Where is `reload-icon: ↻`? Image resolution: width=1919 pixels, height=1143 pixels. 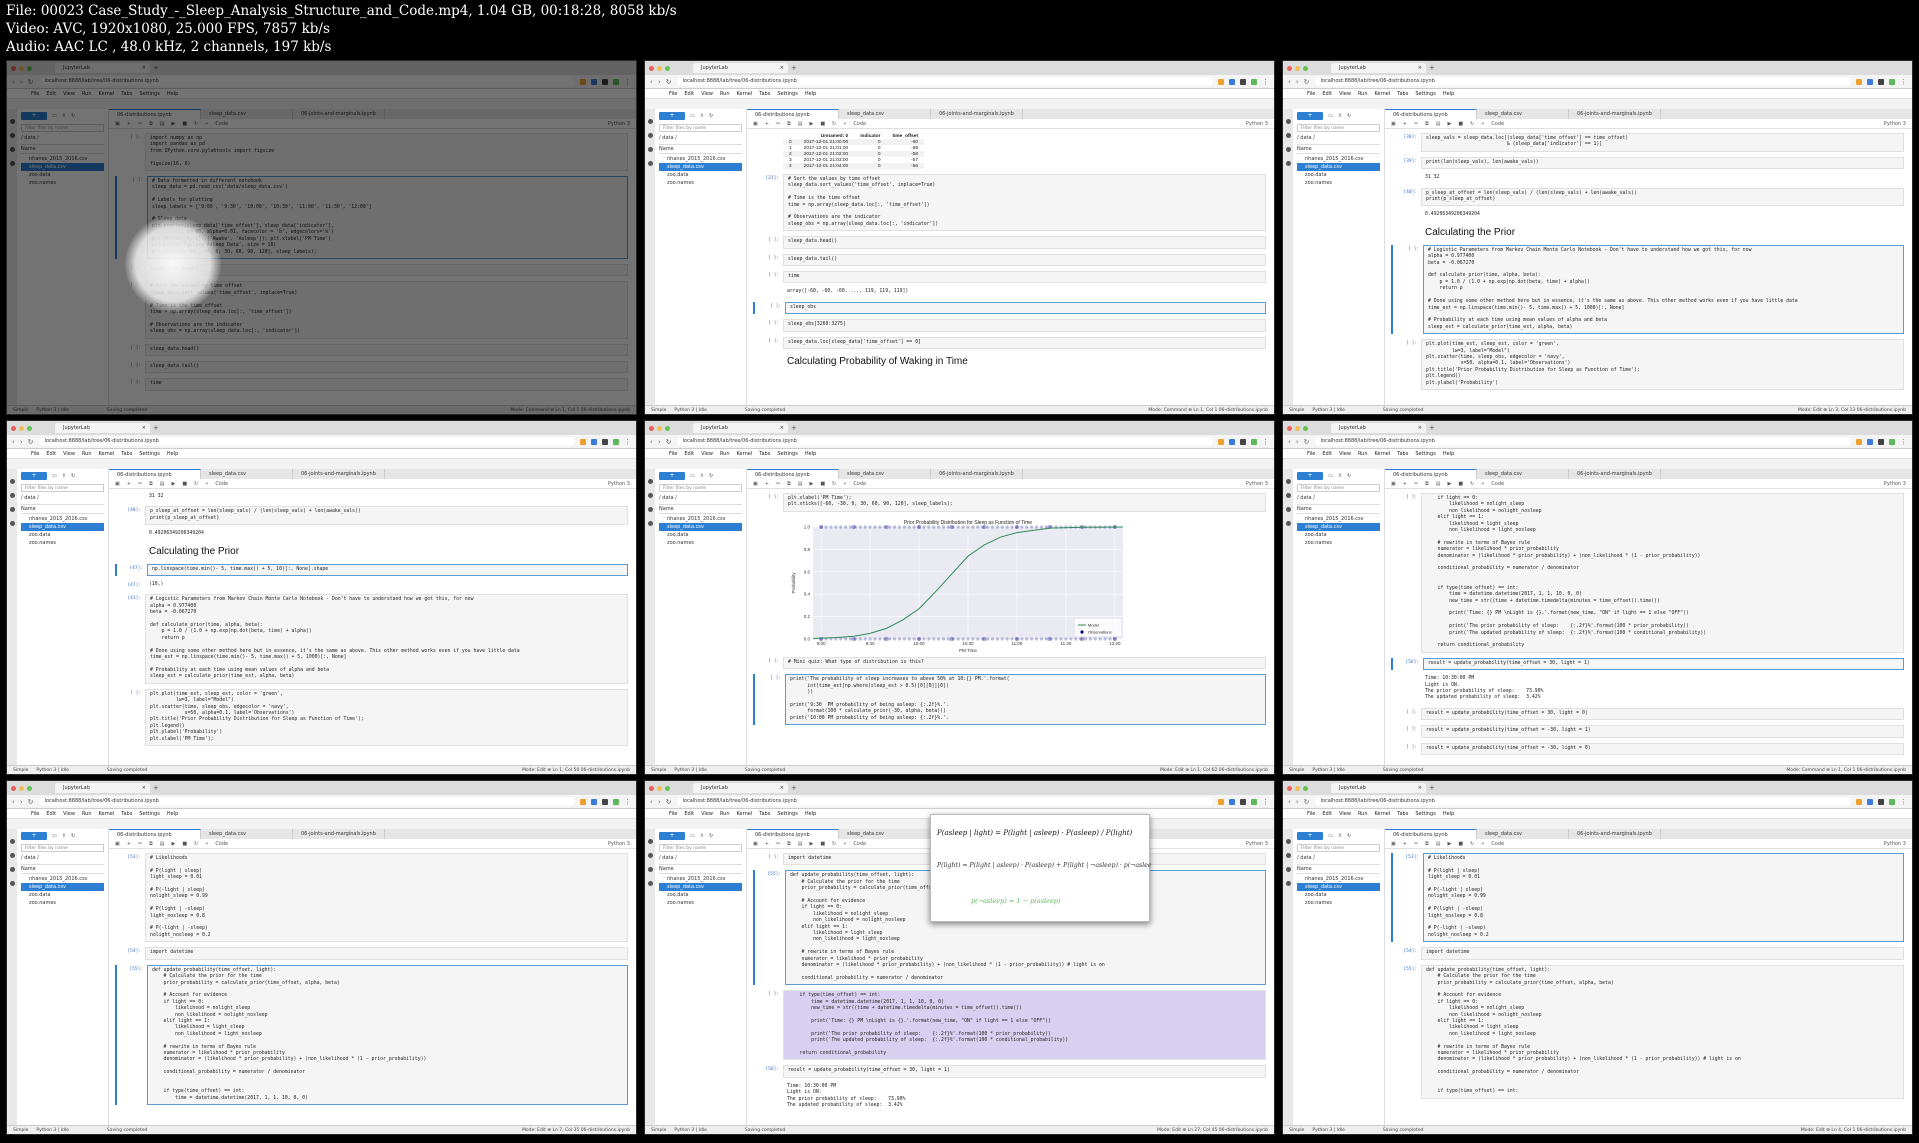
reload-icon: ↻ is located at coordinates (1307, 442).